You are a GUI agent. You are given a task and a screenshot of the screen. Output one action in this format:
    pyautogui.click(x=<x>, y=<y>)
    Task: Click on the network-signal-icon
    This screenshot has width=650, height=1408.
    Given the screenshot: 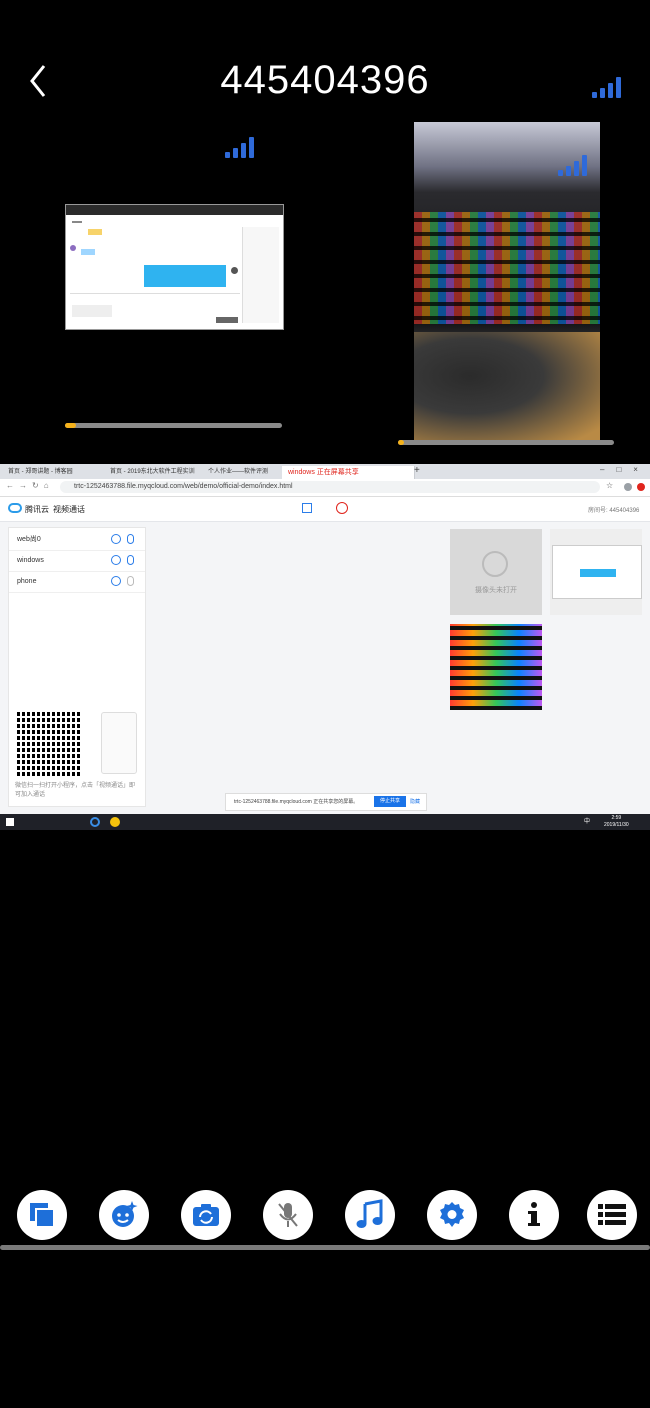 What is the action you would take?
    pyautogui.click(x=606, y=87)
    